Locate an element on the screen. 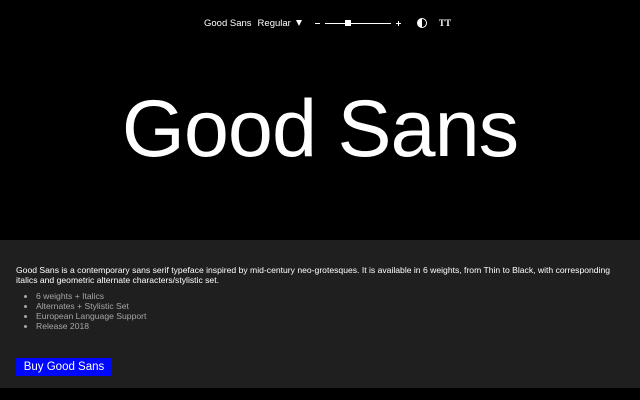  feature-item: 6 weights + Italics is located at coordinates (91, 296).